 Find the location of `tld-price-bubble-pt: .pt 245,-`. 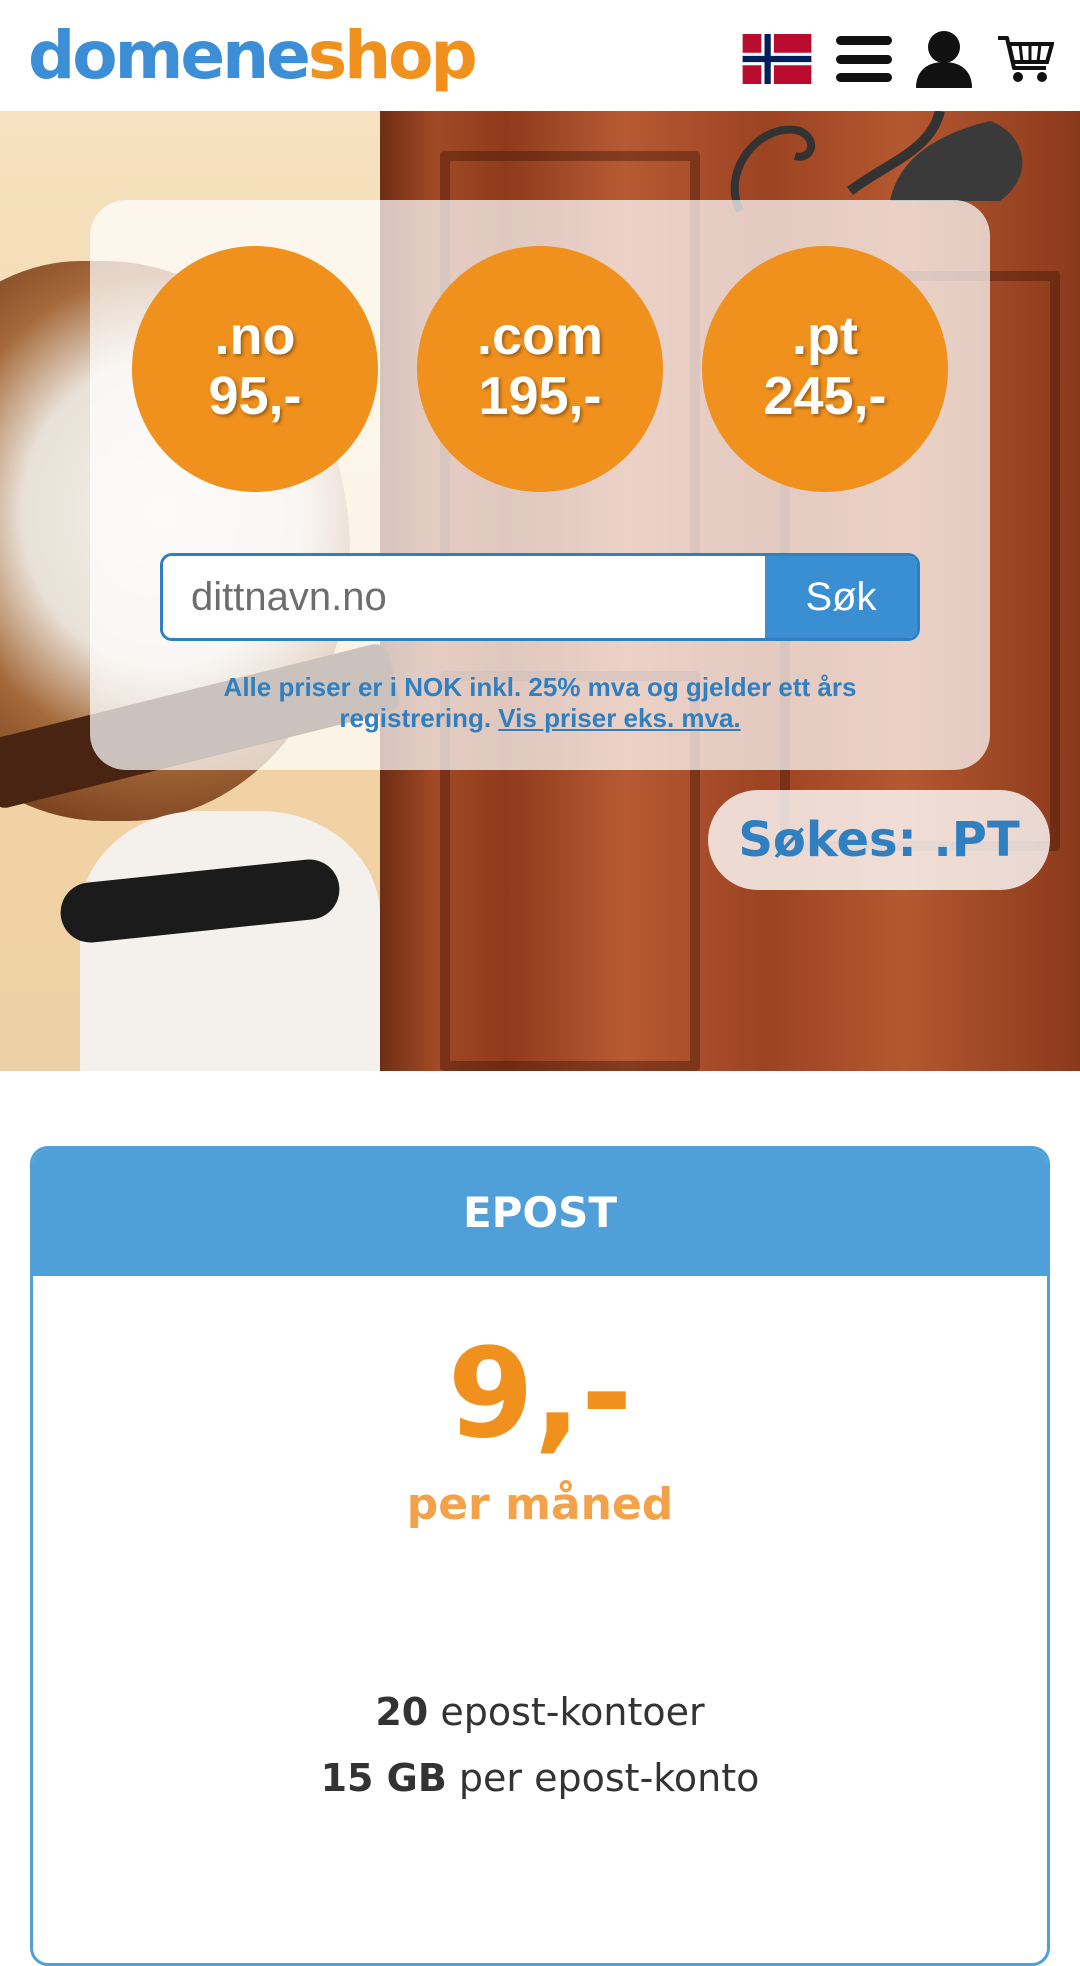

tld-price-bubble-pt: .pt 245,- is located at coordinates (825, 369).